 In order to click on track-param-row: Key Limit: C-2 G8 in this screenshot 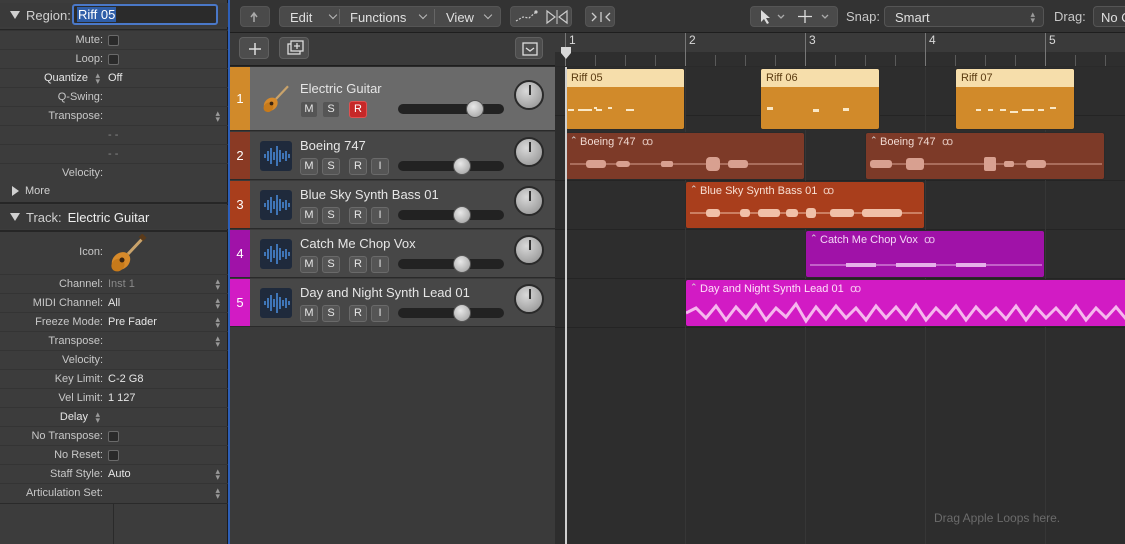, I will do `click(114, 378)`.